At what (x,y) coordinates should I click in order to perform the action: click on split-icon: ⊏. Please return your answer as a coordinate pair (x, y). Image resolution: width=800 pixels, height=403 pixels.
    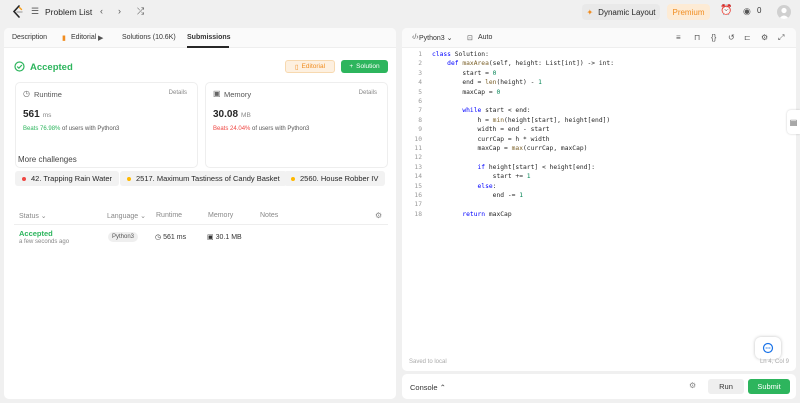
    Looking at the image, I should click on (747, 37).